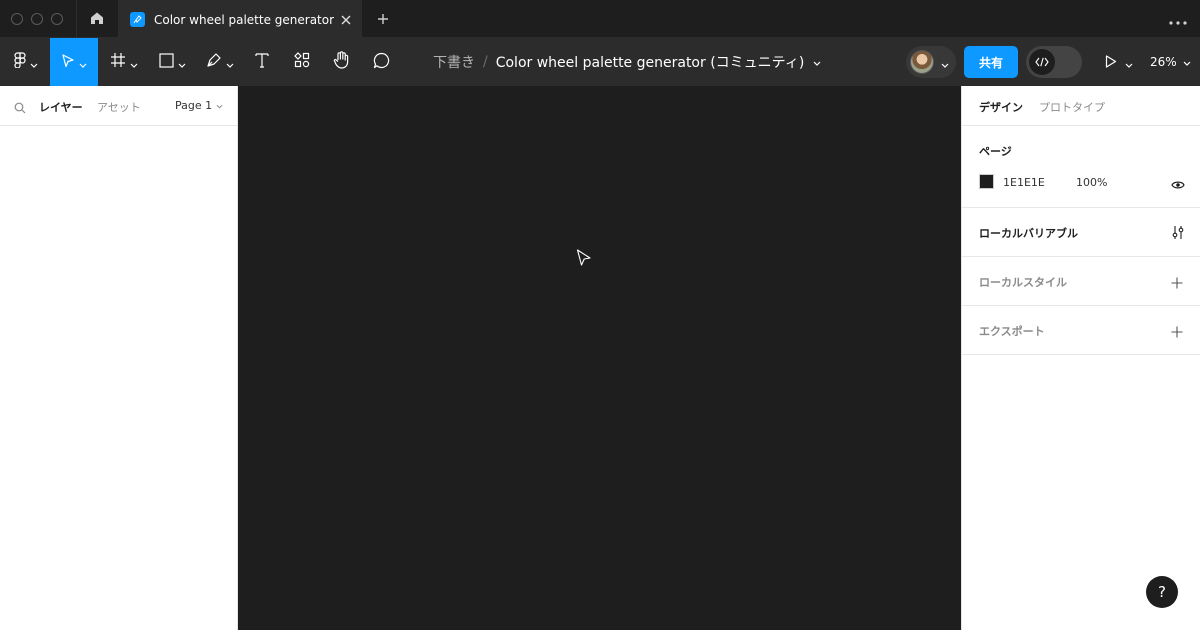  What do you see at coordinates (244, 19) in the screenshot?
I see `tab-title: Color wheel palette generator (コミ` at bounding box center [244, 19].